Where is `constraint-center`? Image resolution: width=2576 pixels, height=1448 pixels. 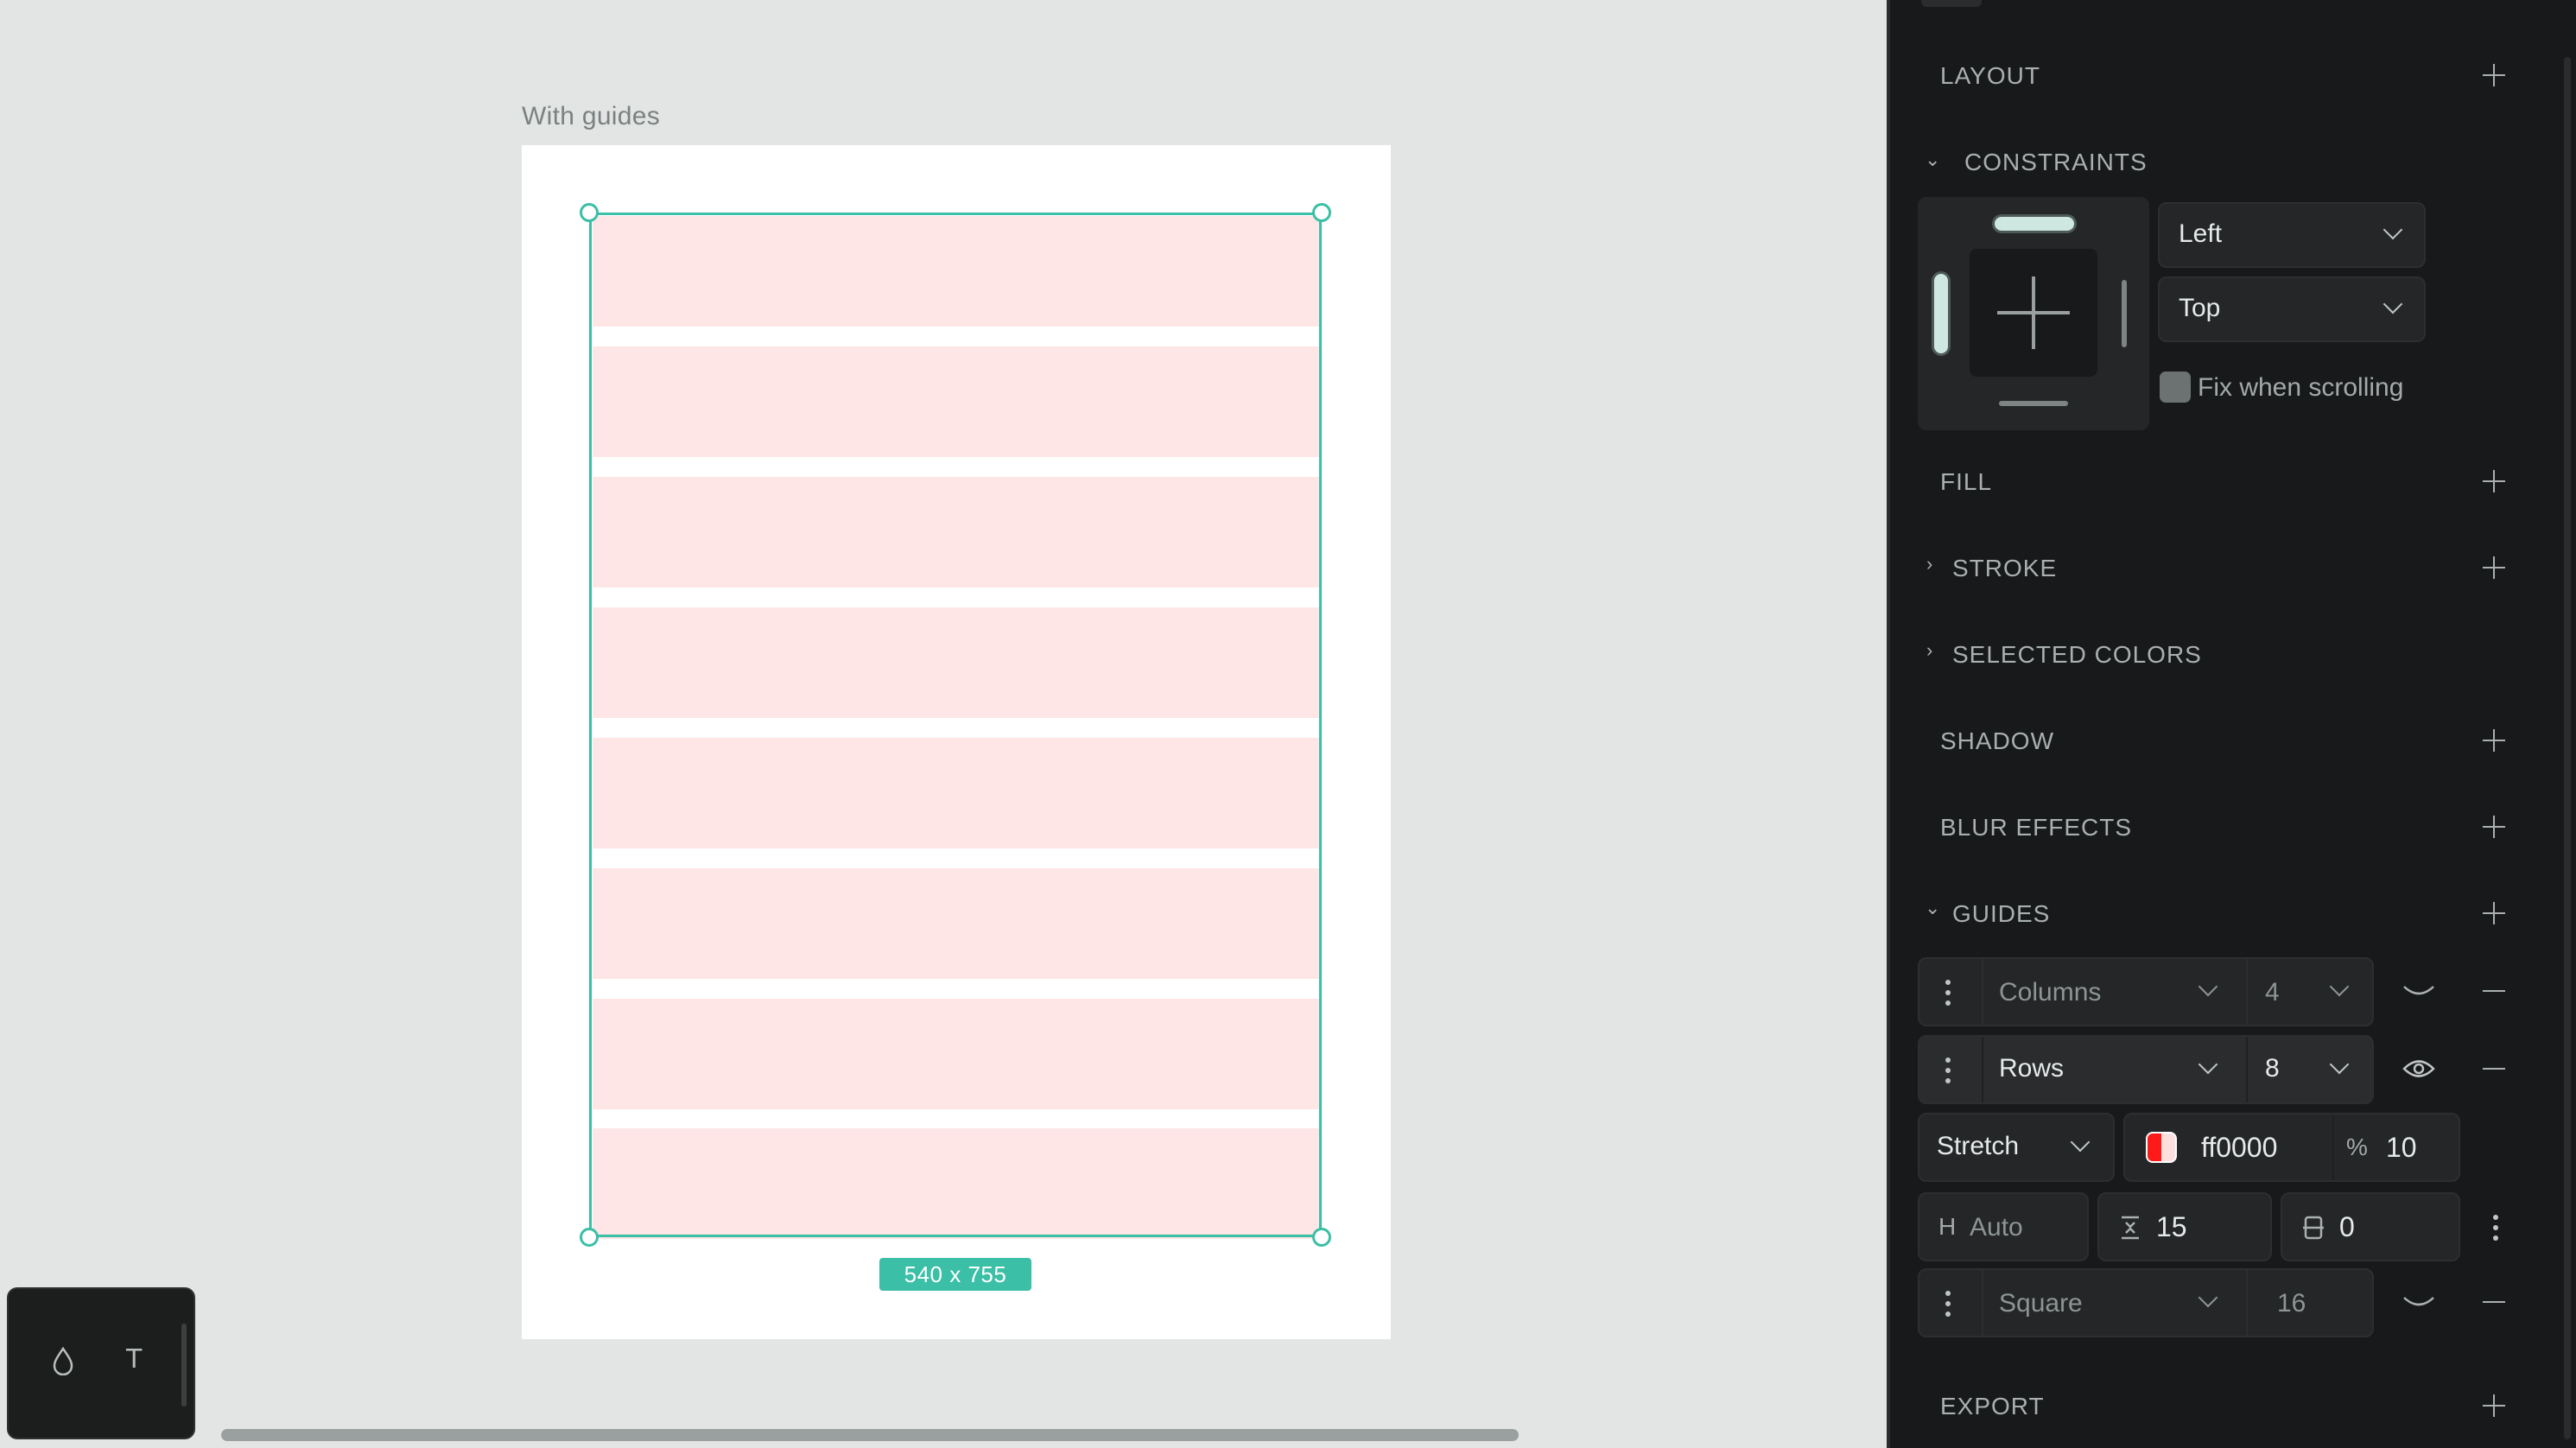
constraint-center is located at coordinates (2033, 313).